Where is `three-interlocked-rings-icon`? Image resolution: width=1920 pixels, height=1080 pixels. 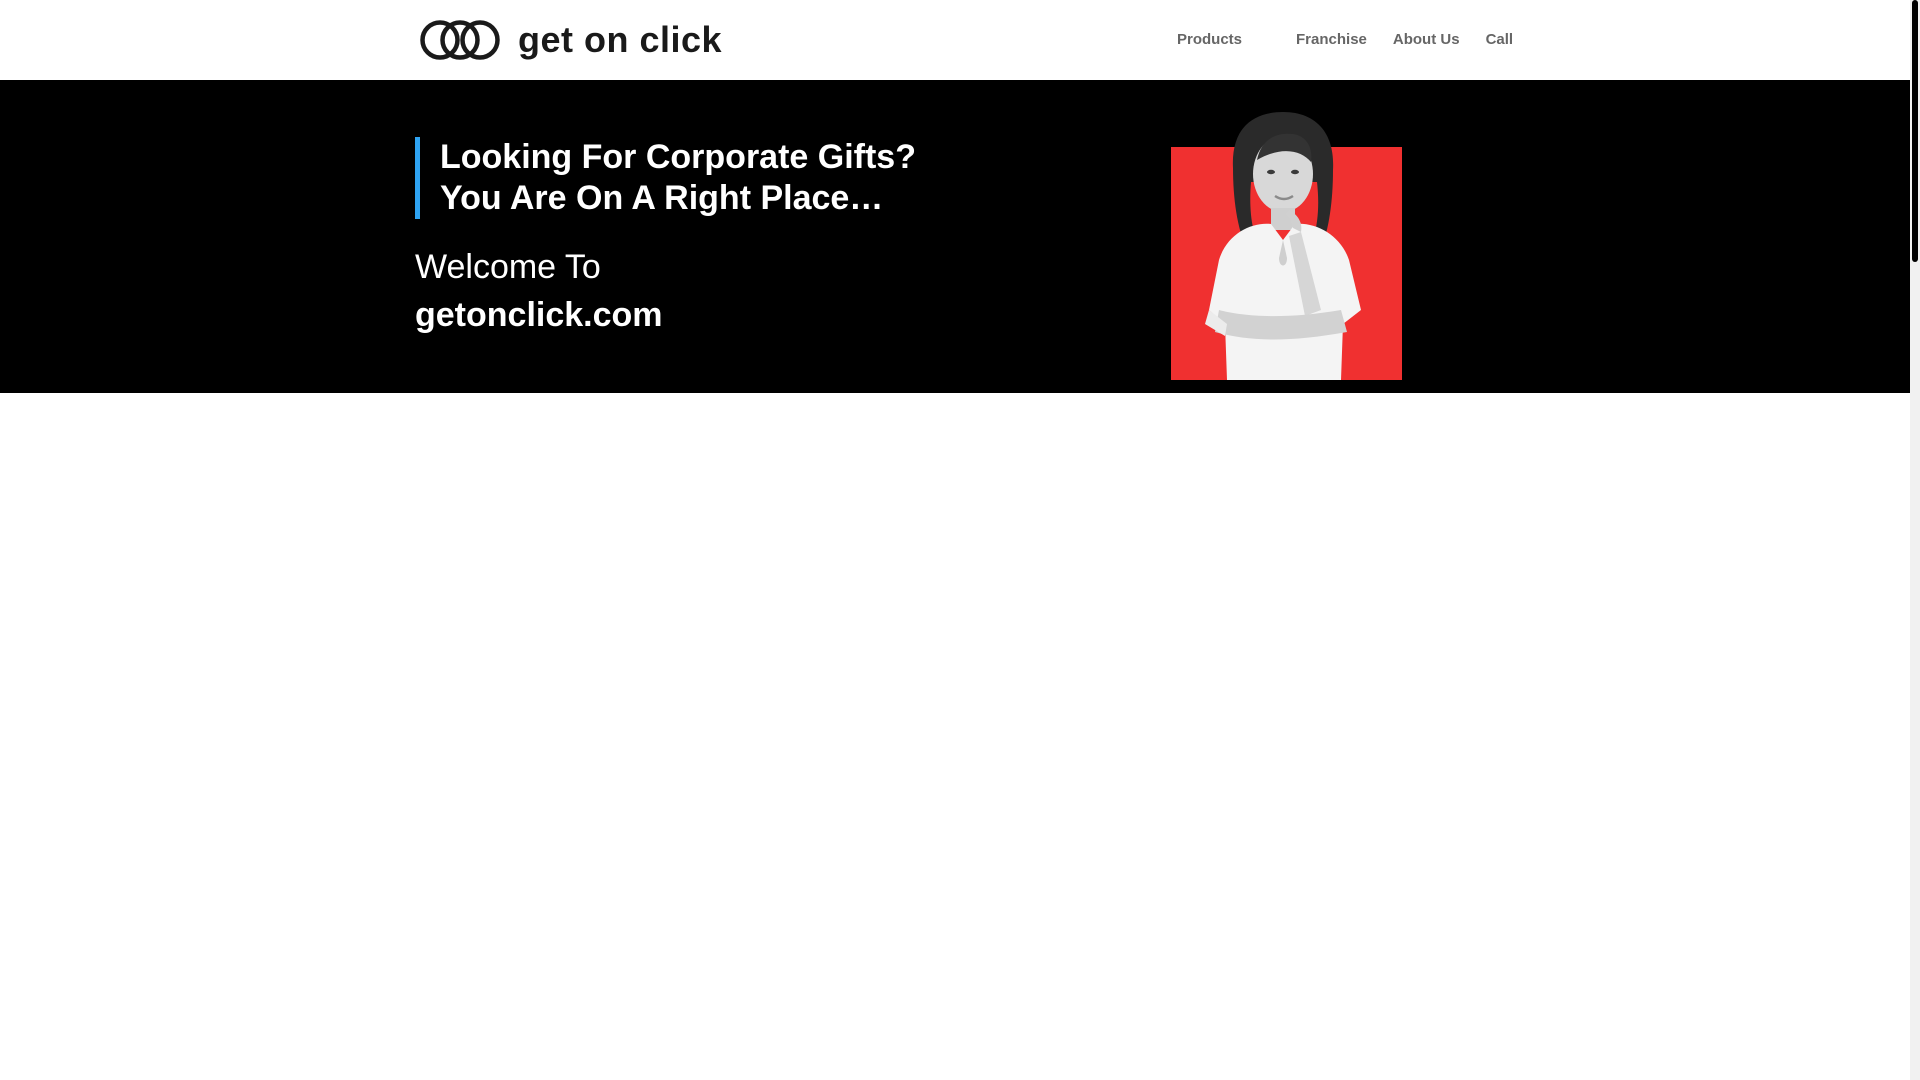 three-interlocked-rings-icon is located at coordinates (460, 40).